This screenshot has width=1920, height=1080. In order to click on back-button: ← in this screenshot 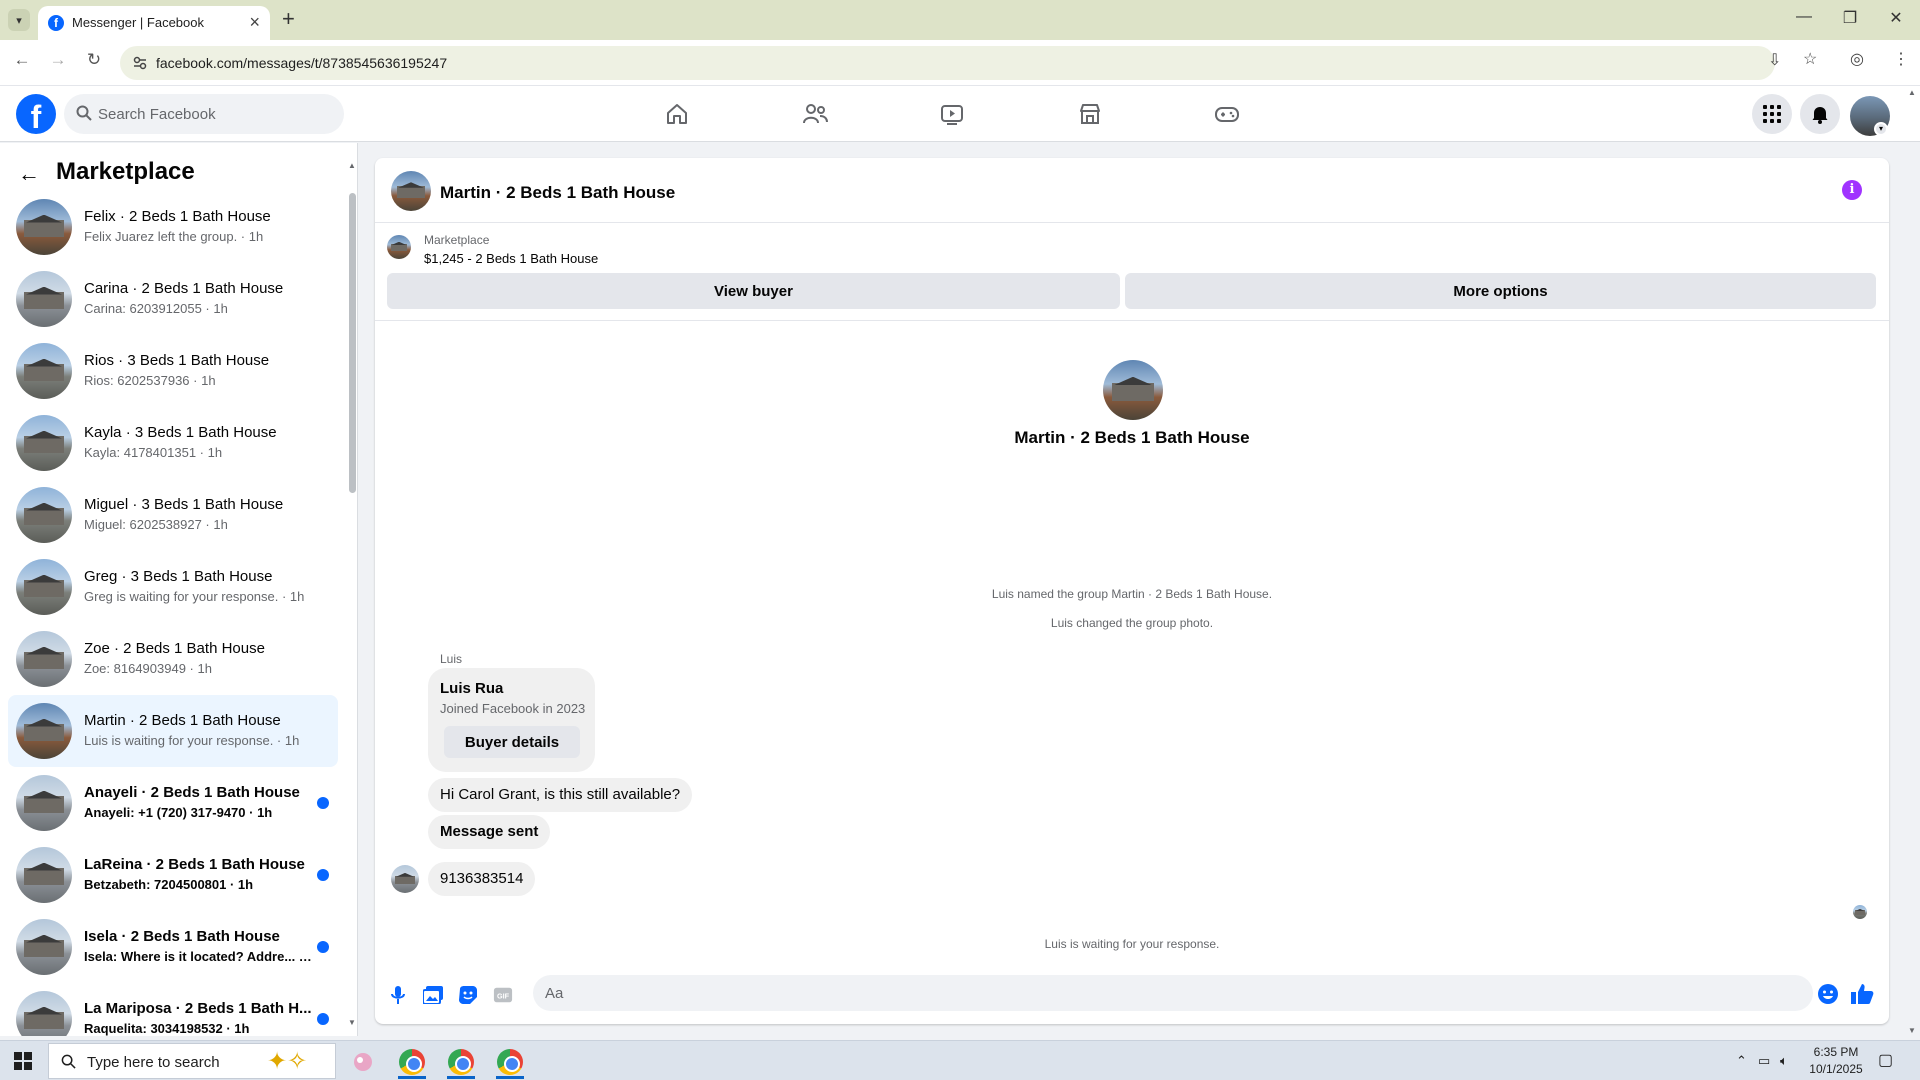, I will do `click(22, 60)`.